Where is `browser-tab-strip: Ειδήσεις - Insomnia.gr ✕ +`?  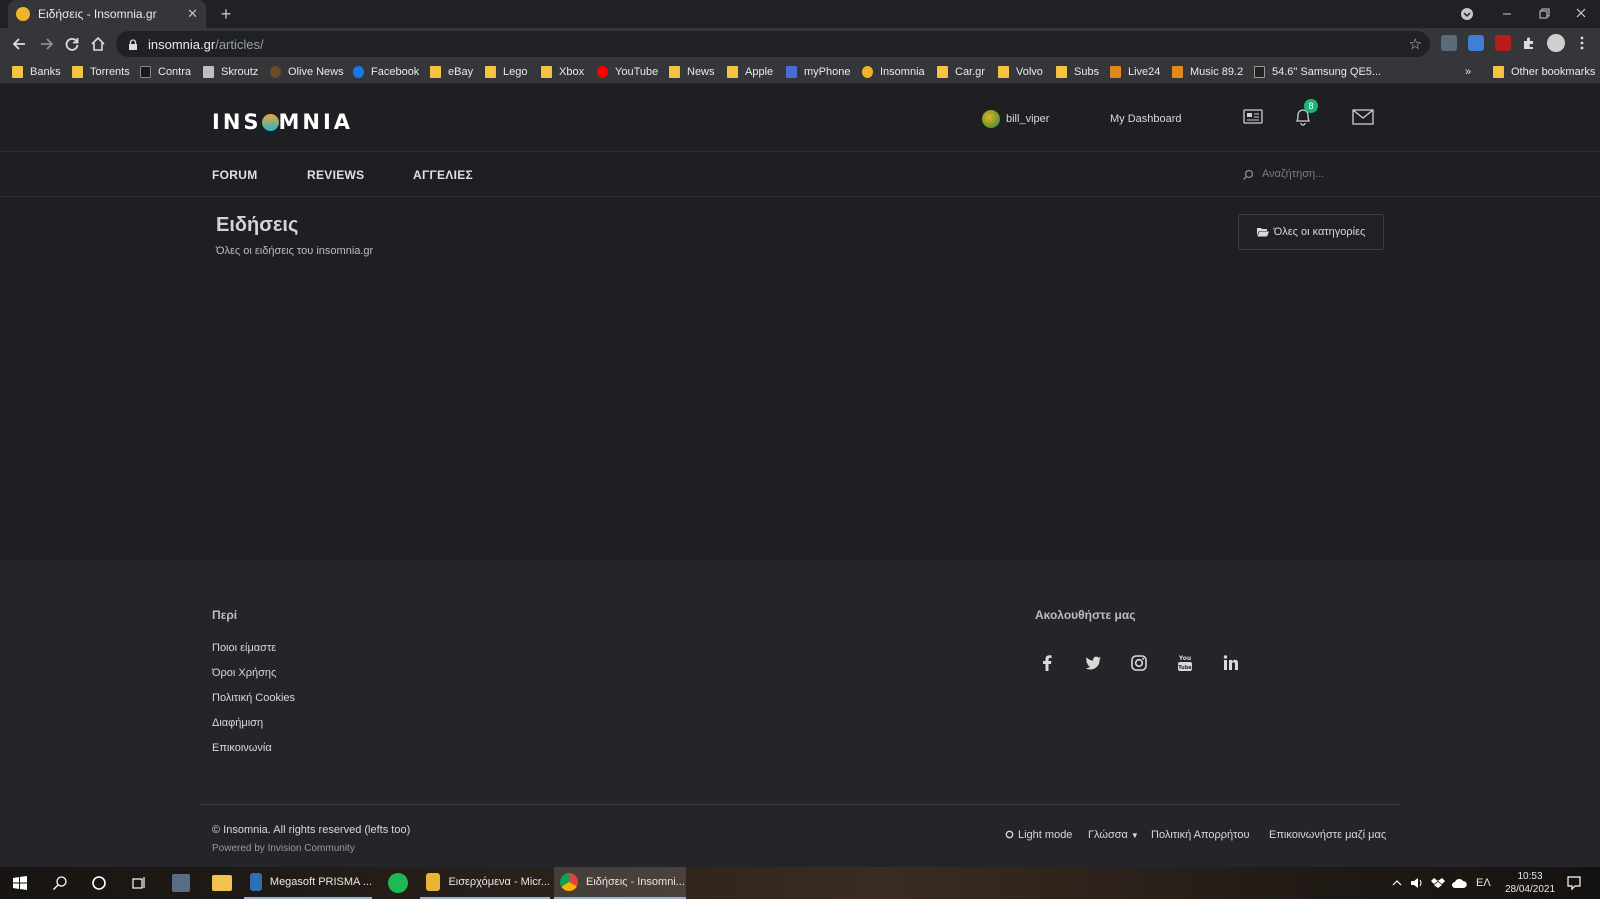 browser-tab-strip: Ειδήσεις - Insomnia.gr ✕ + is located at coordinates (800, 14).